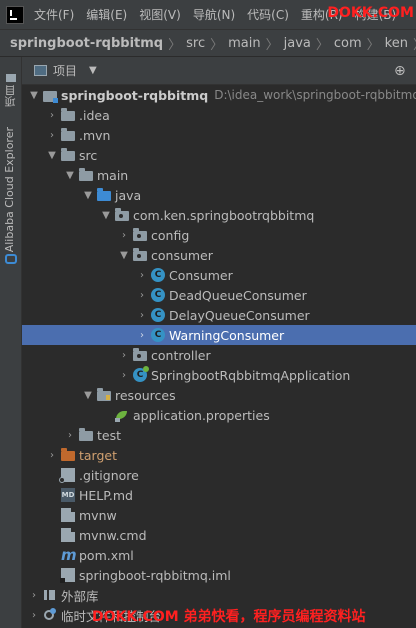  What do you see at coordinates (219, 555) in the screenshot?
I see `tree-row-pom-xml: m pom.xml` at bounding box center [219, 555].